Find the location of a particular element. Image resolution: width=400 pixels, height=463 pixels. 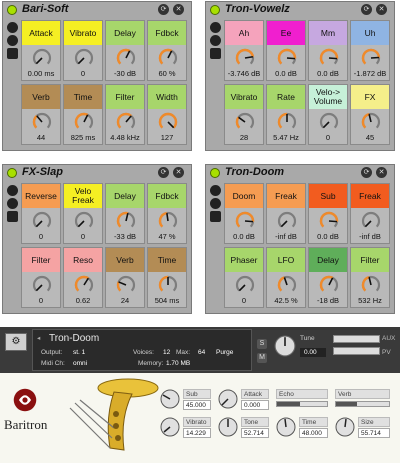

attack-value: 0.000 is located at coordinates (255, 405).